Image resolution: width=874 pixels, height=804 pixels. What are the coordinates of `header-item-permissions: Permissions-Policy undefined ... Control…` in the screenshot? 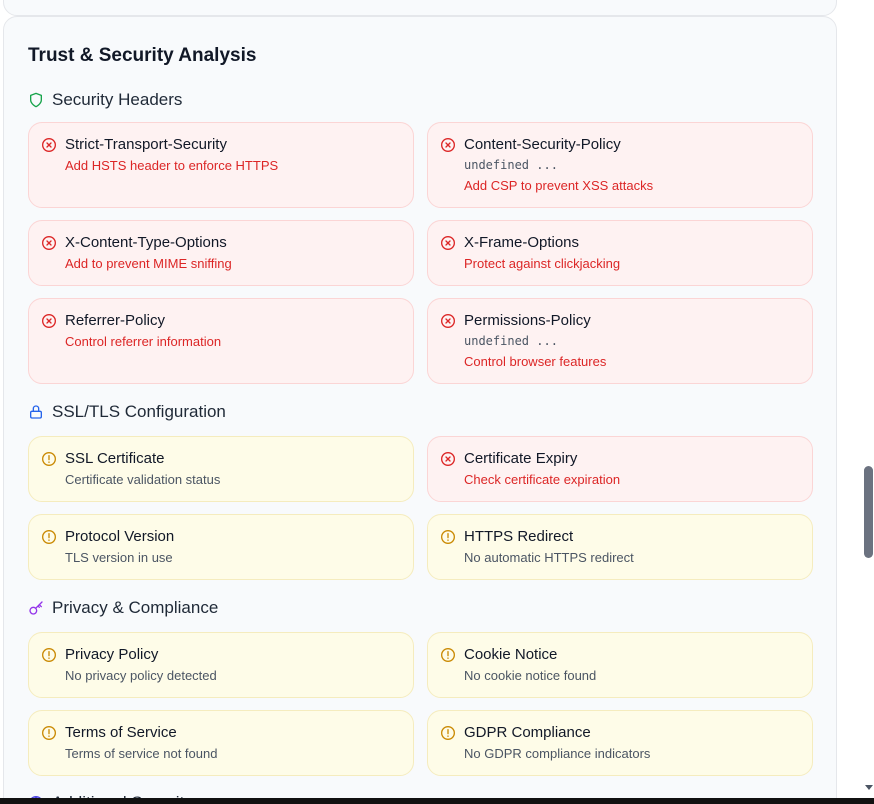 It's located at (620, 341).